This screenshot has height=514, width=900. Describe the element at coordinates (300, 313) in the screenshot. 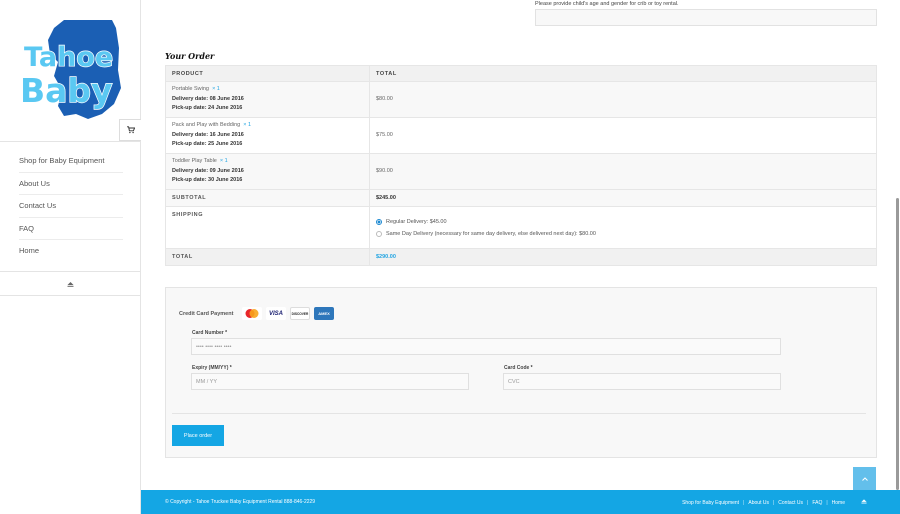

I see `discover-icon: DISCOVER` at that location.